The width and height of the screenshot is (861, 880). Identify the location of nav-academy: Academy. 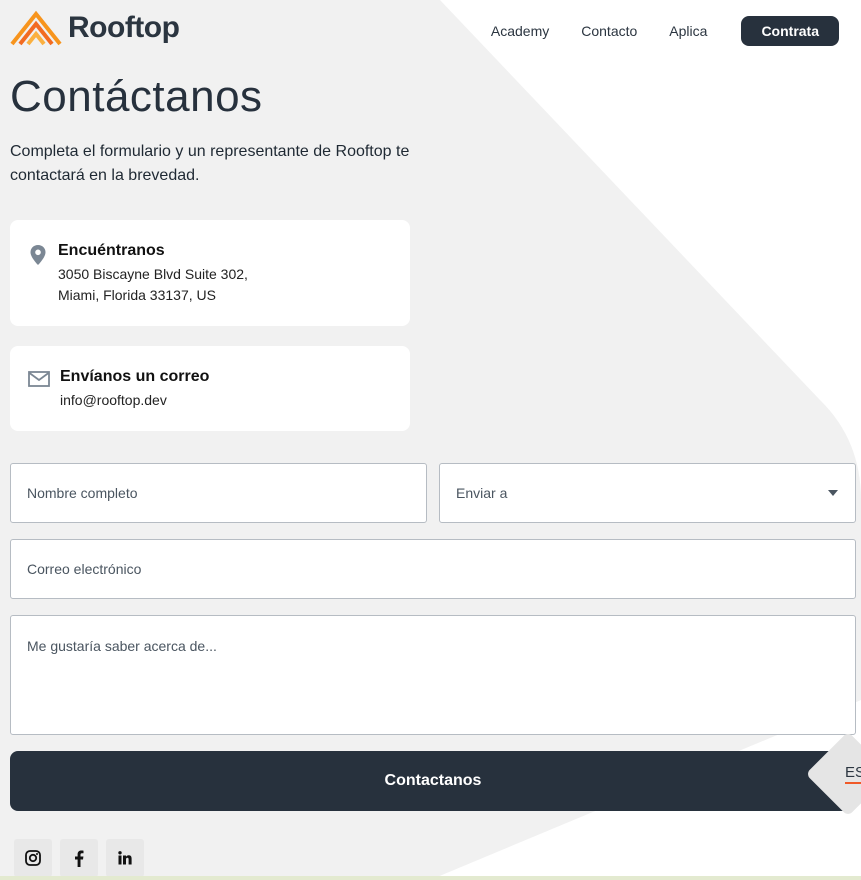
(520, 31).